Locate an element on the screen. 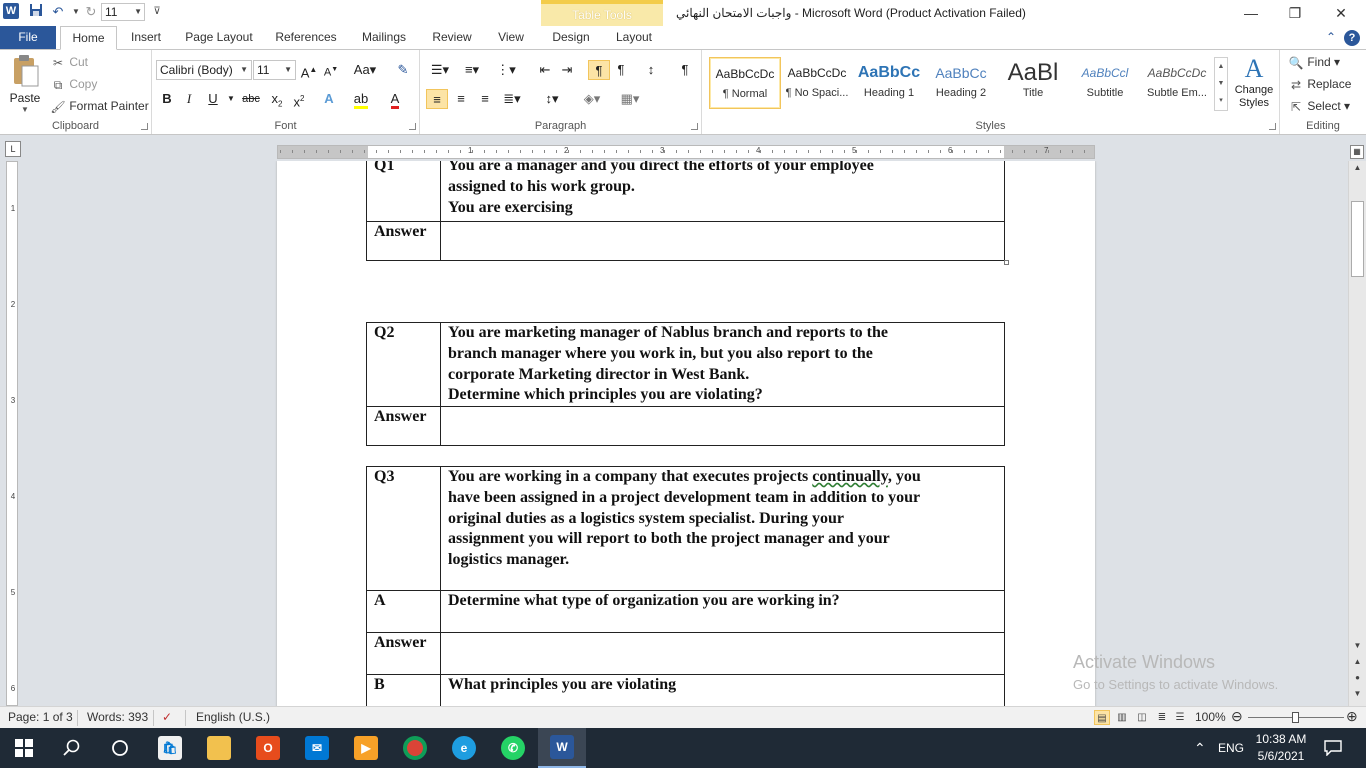 The image size is (1366, 768). page-count: Page: 1 of 3 is located at coordinates (40, 717).